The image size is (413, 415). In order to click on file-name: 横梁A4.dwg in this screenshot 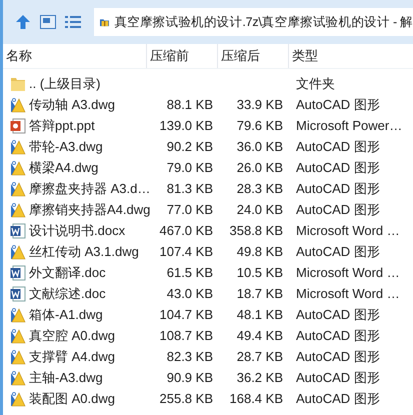, I will do `click(63, 167)`.